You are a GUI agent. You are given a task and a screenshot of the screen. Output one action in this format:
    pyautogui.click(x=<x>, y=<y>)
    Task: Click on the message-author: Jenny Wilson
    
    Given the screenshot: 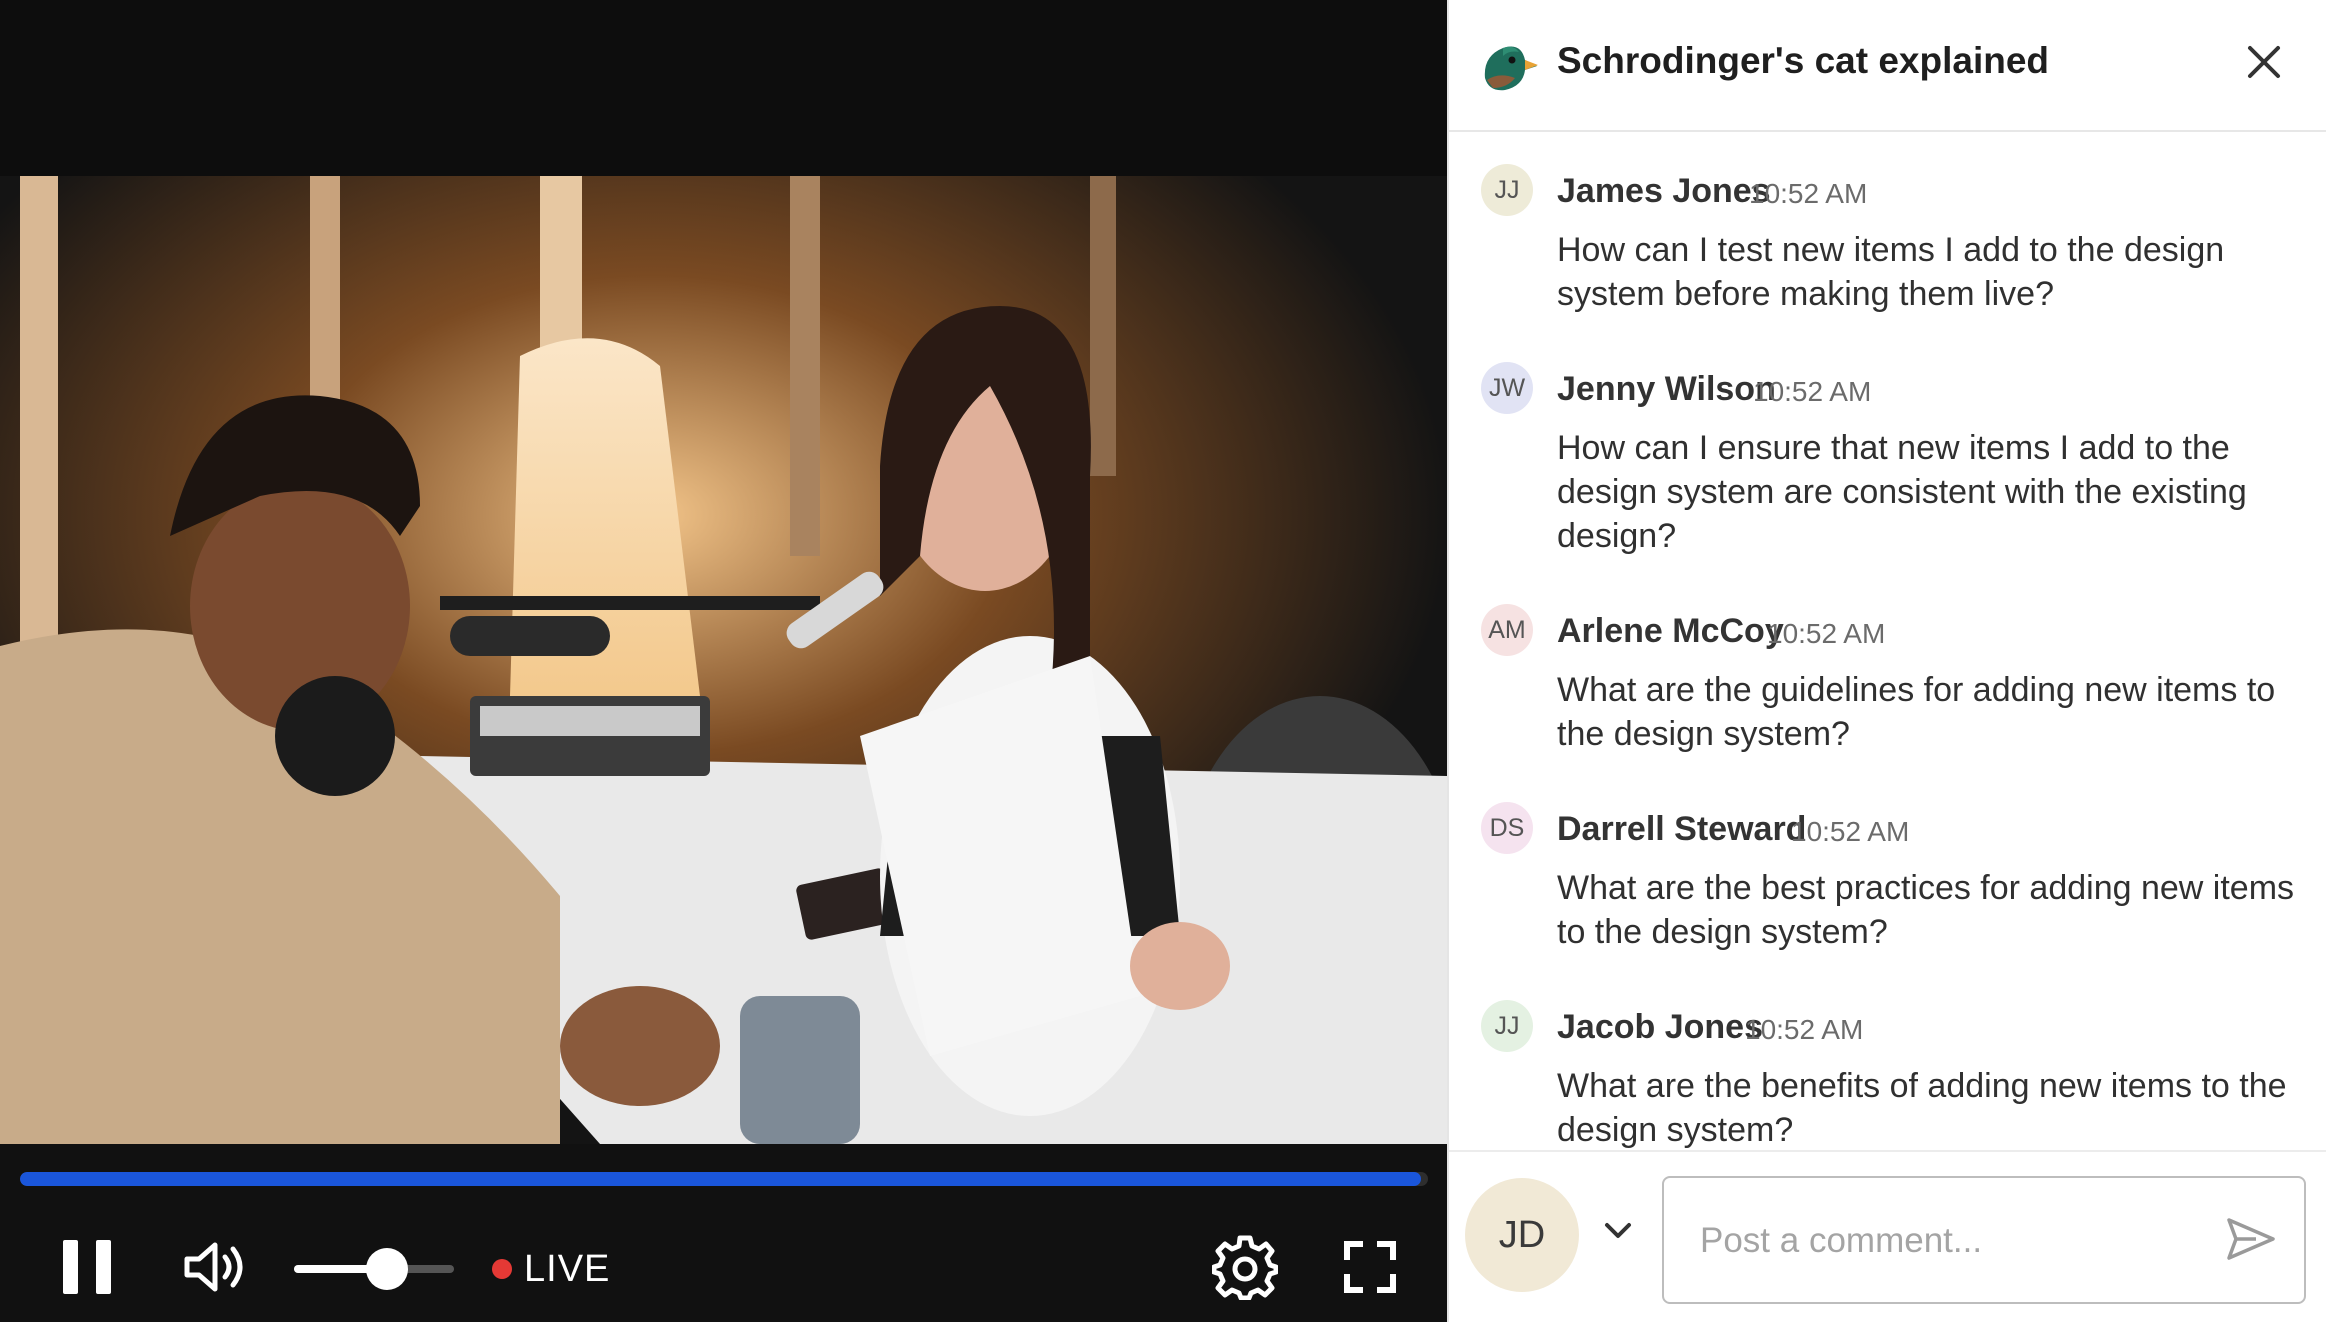 What is the action you would take?
    pyautogui.click(x=1666, y=389)
    